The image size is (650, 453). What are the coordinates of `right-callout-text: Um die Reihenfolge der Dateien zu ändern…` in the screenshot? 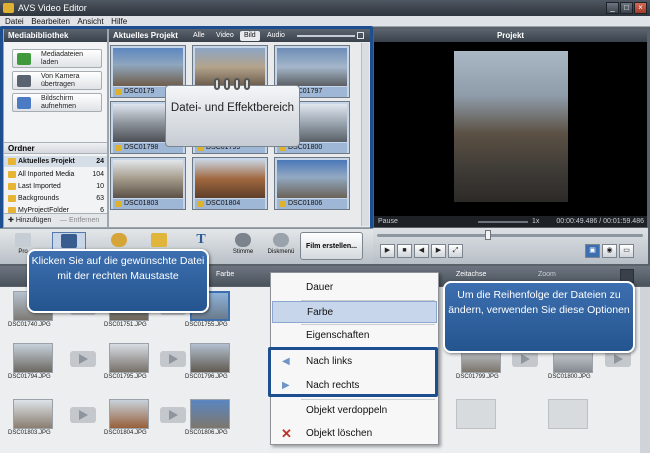 It's located at (539, 302).